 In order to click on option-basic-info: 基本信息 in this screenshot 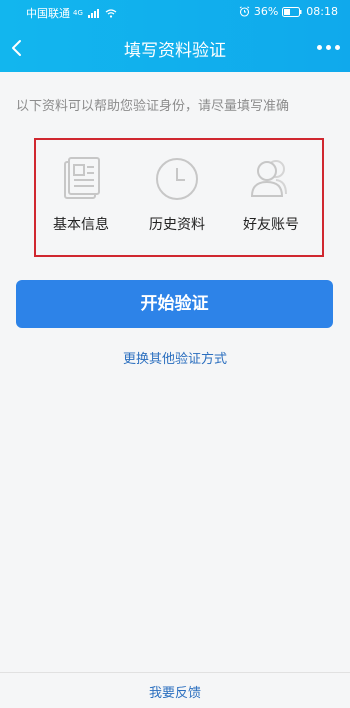, I will do `click(81, 194)`.